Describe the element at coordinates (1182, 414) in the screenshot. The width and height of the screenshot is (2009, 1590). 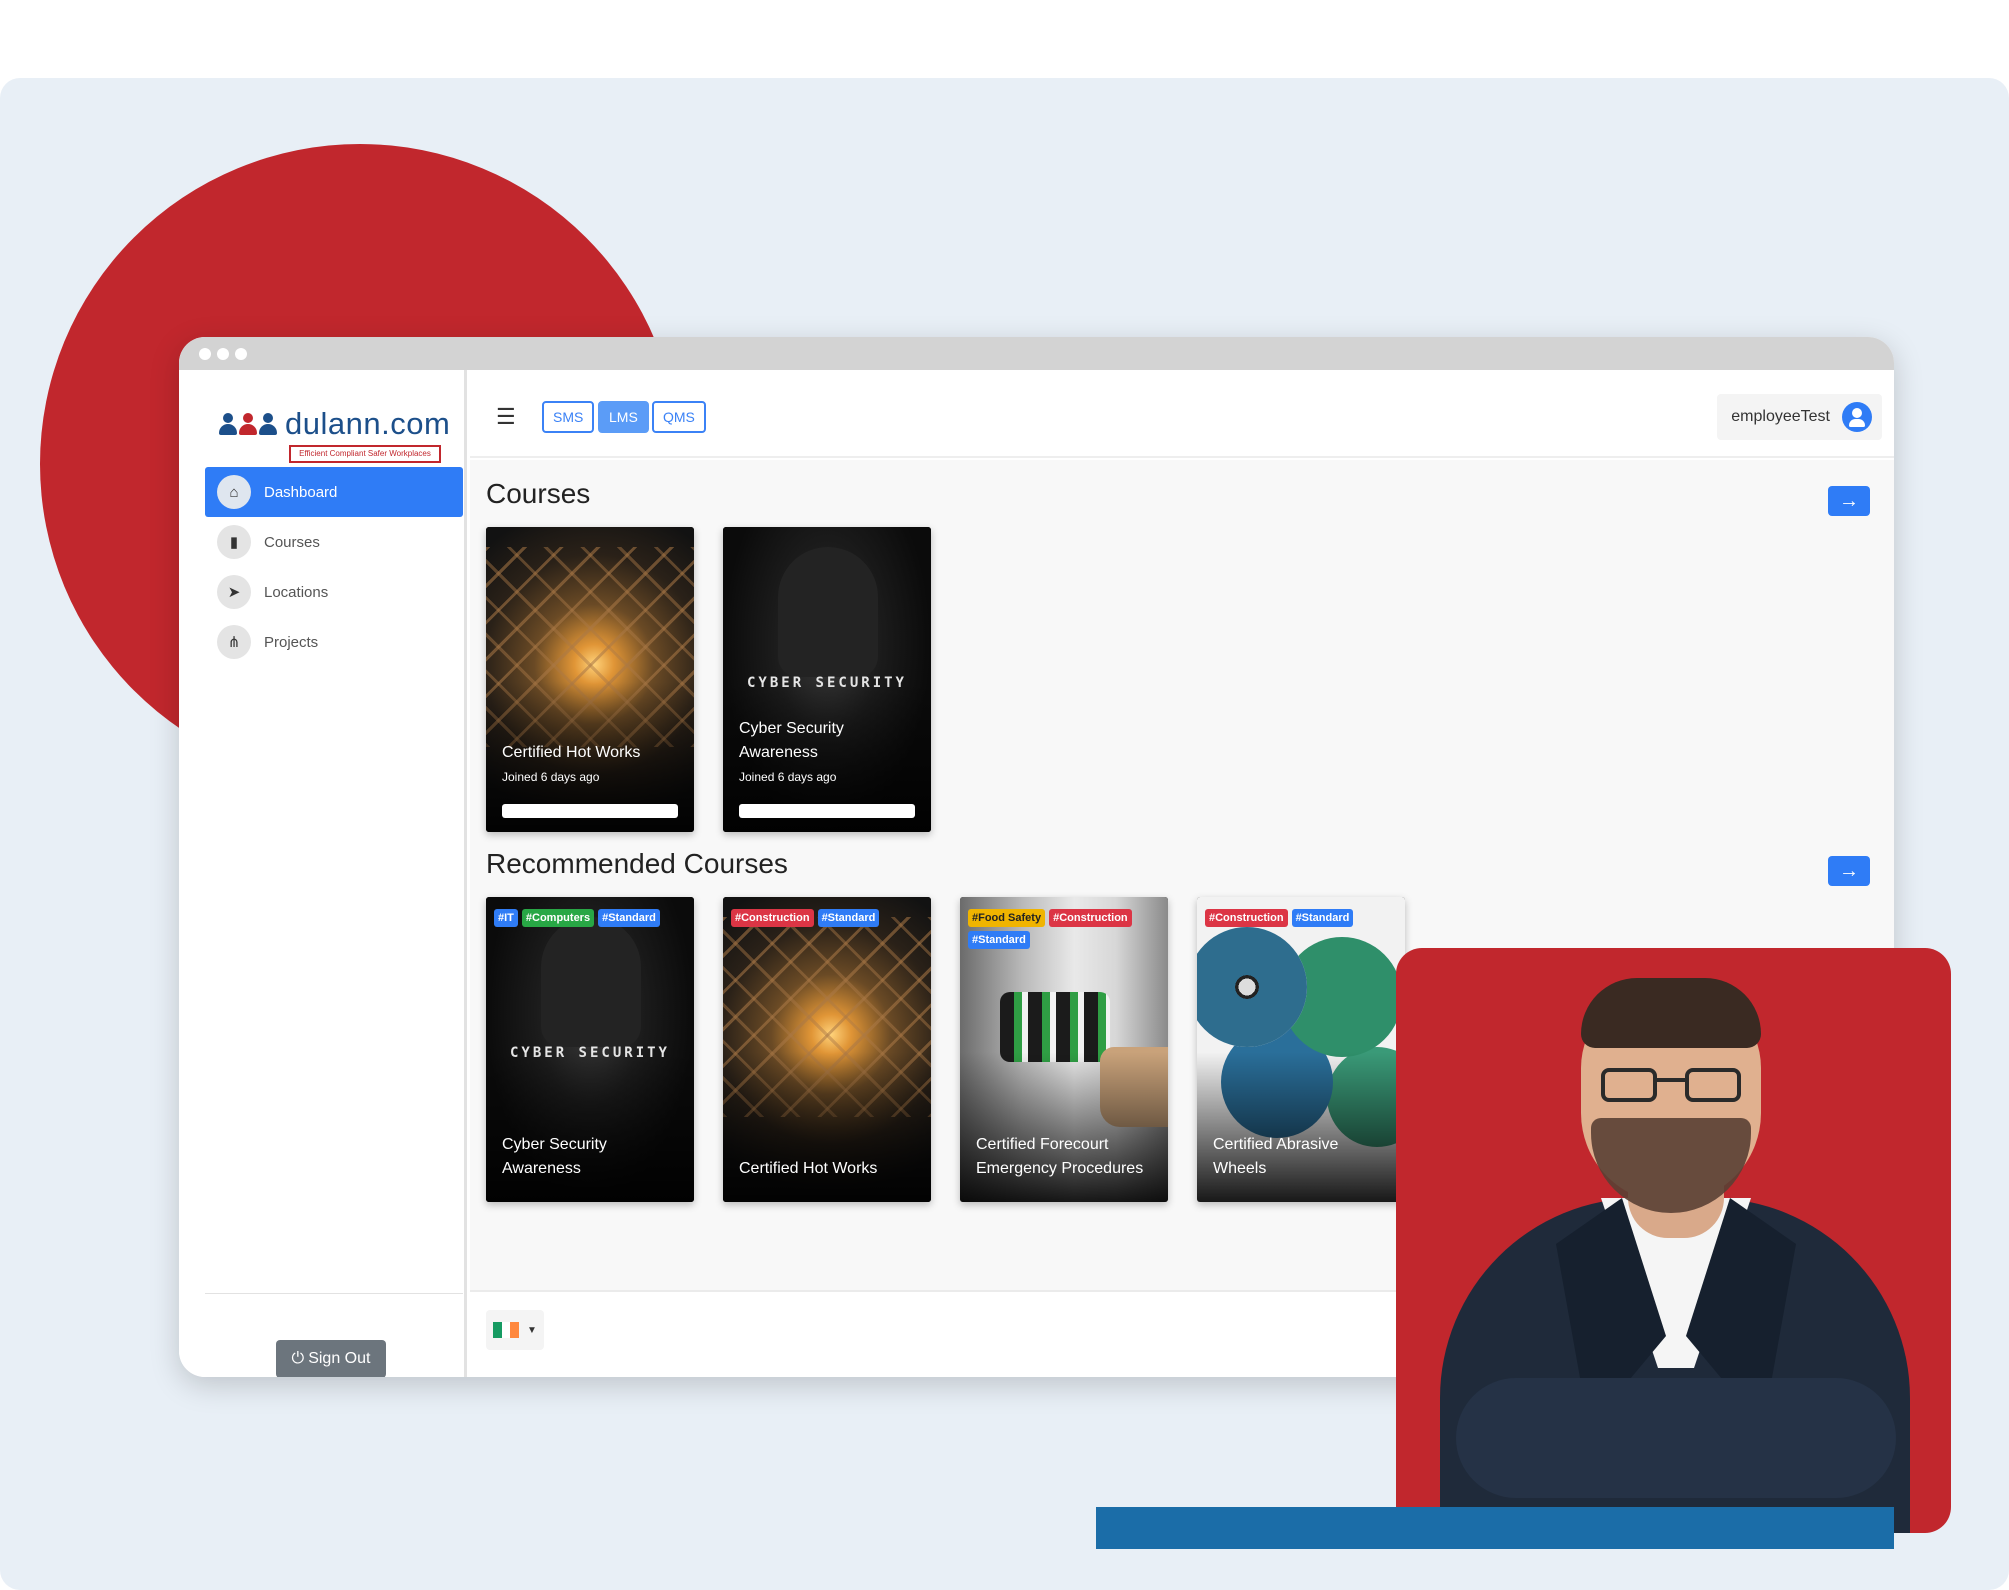
I see `top-navbar: ☰ SMS LMS QMS employeeTest` at that location.